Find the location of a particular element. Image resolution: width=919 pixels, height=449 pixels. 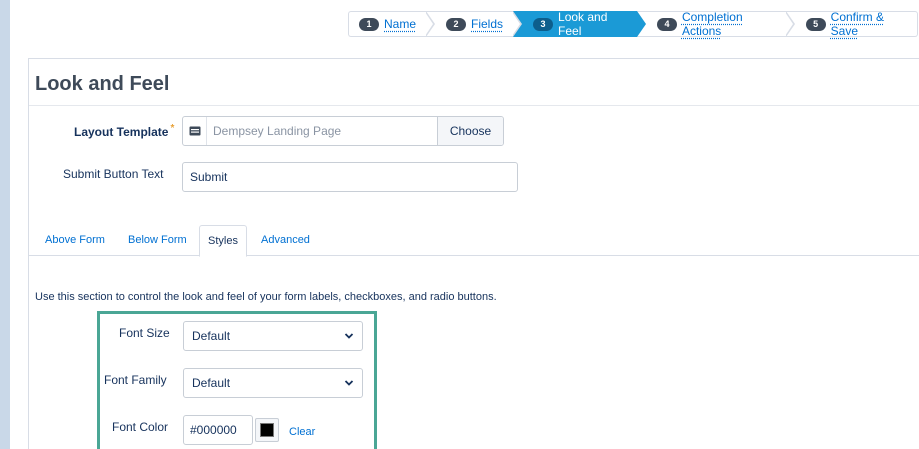

color-picker-button is located at coordinates (267, 430).